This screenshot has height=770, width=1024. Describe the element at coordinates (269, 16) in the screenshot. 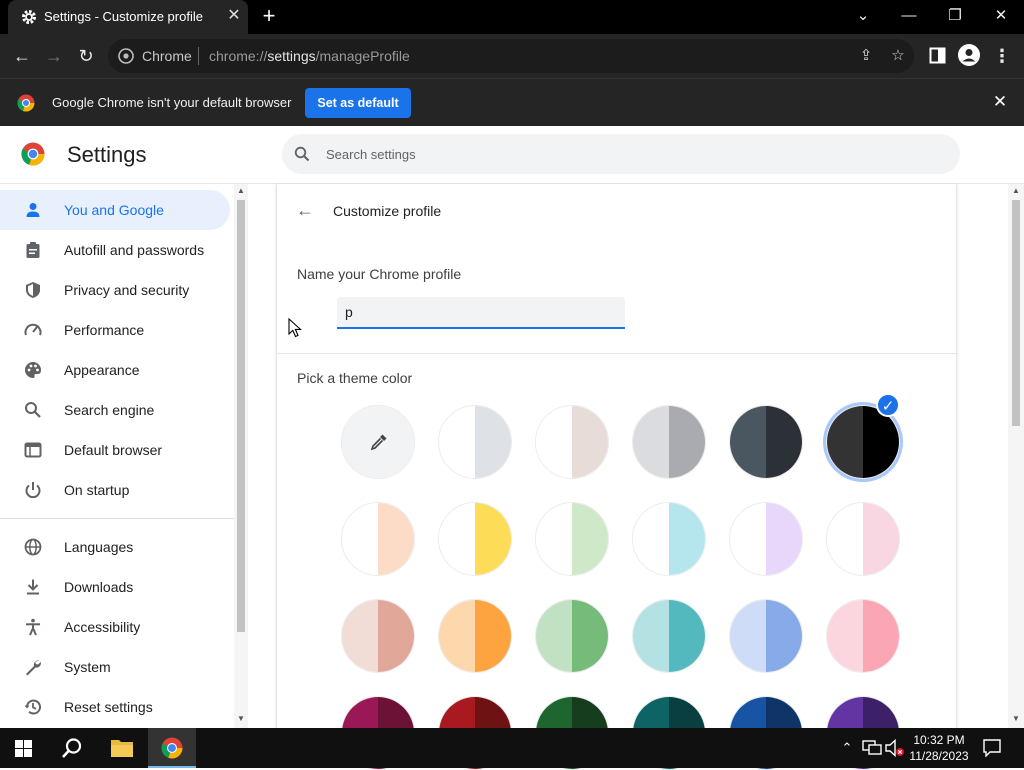

I see `new-tab-button: +` at that location.